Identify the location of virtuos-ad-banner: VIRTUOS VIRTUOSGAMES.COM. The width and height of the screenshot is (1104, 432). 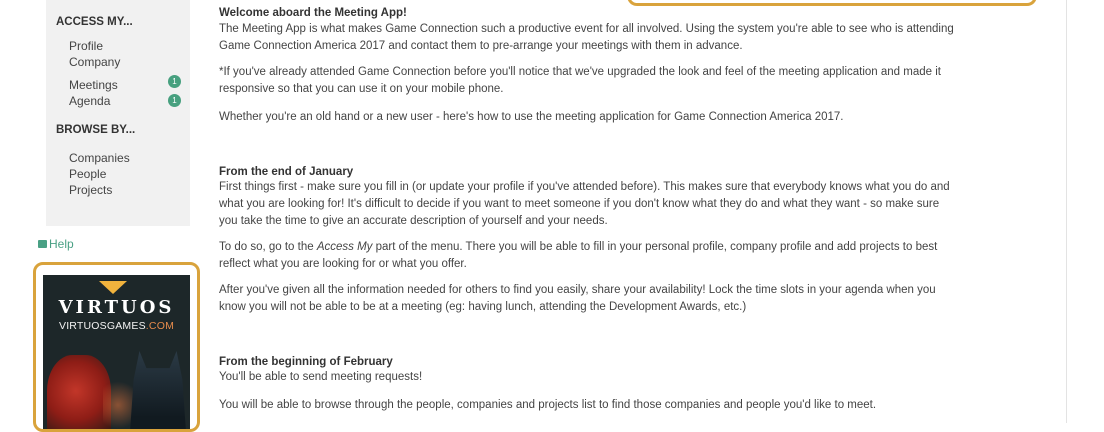
(116, 347).